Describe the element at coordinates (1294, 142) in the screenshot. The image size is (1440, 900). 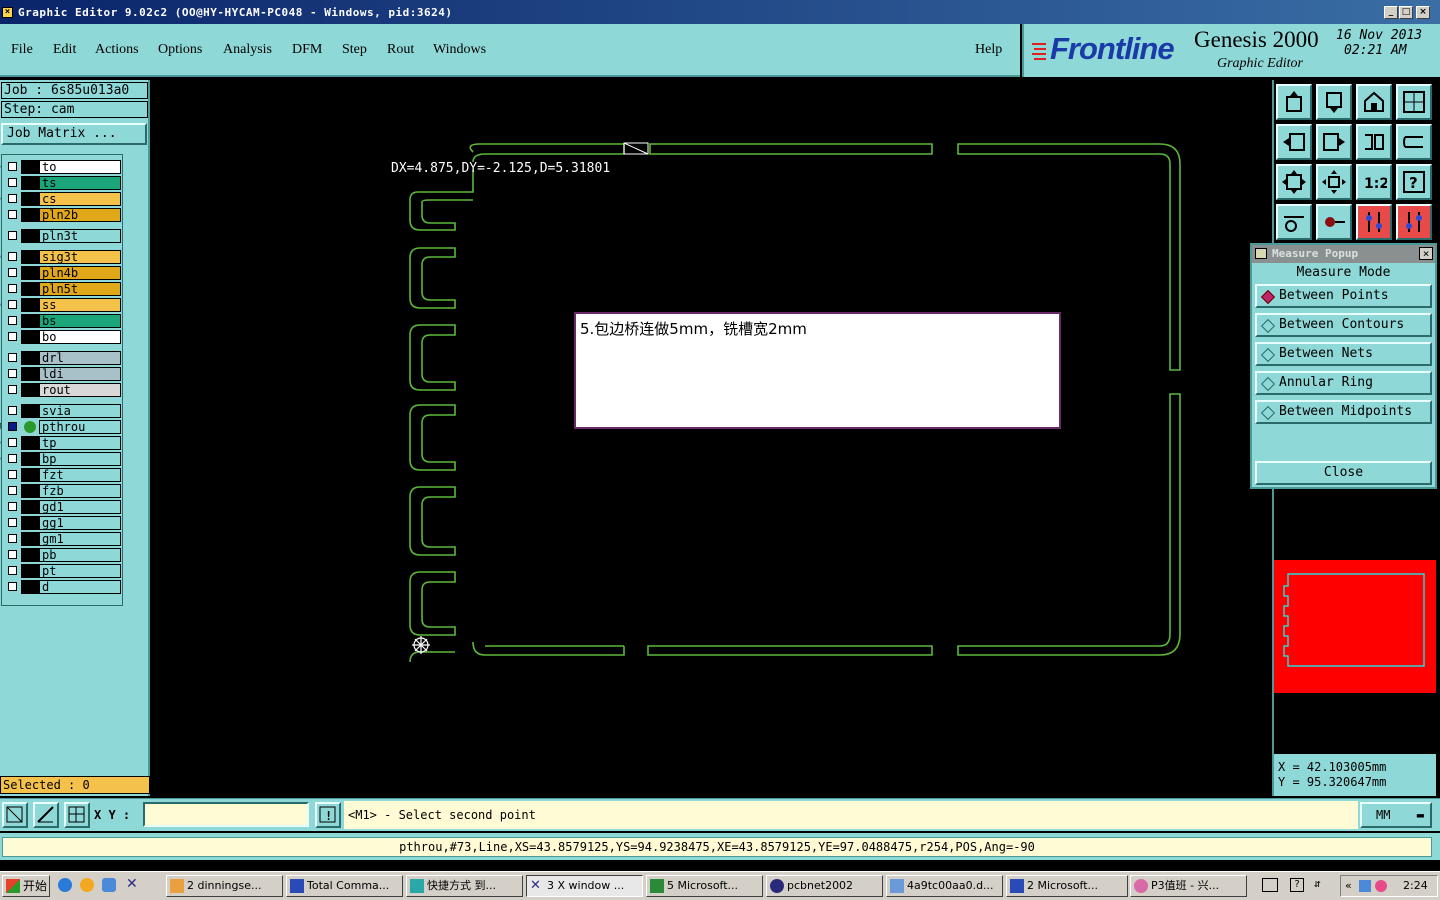
I see `tool-left-icon` at that location.